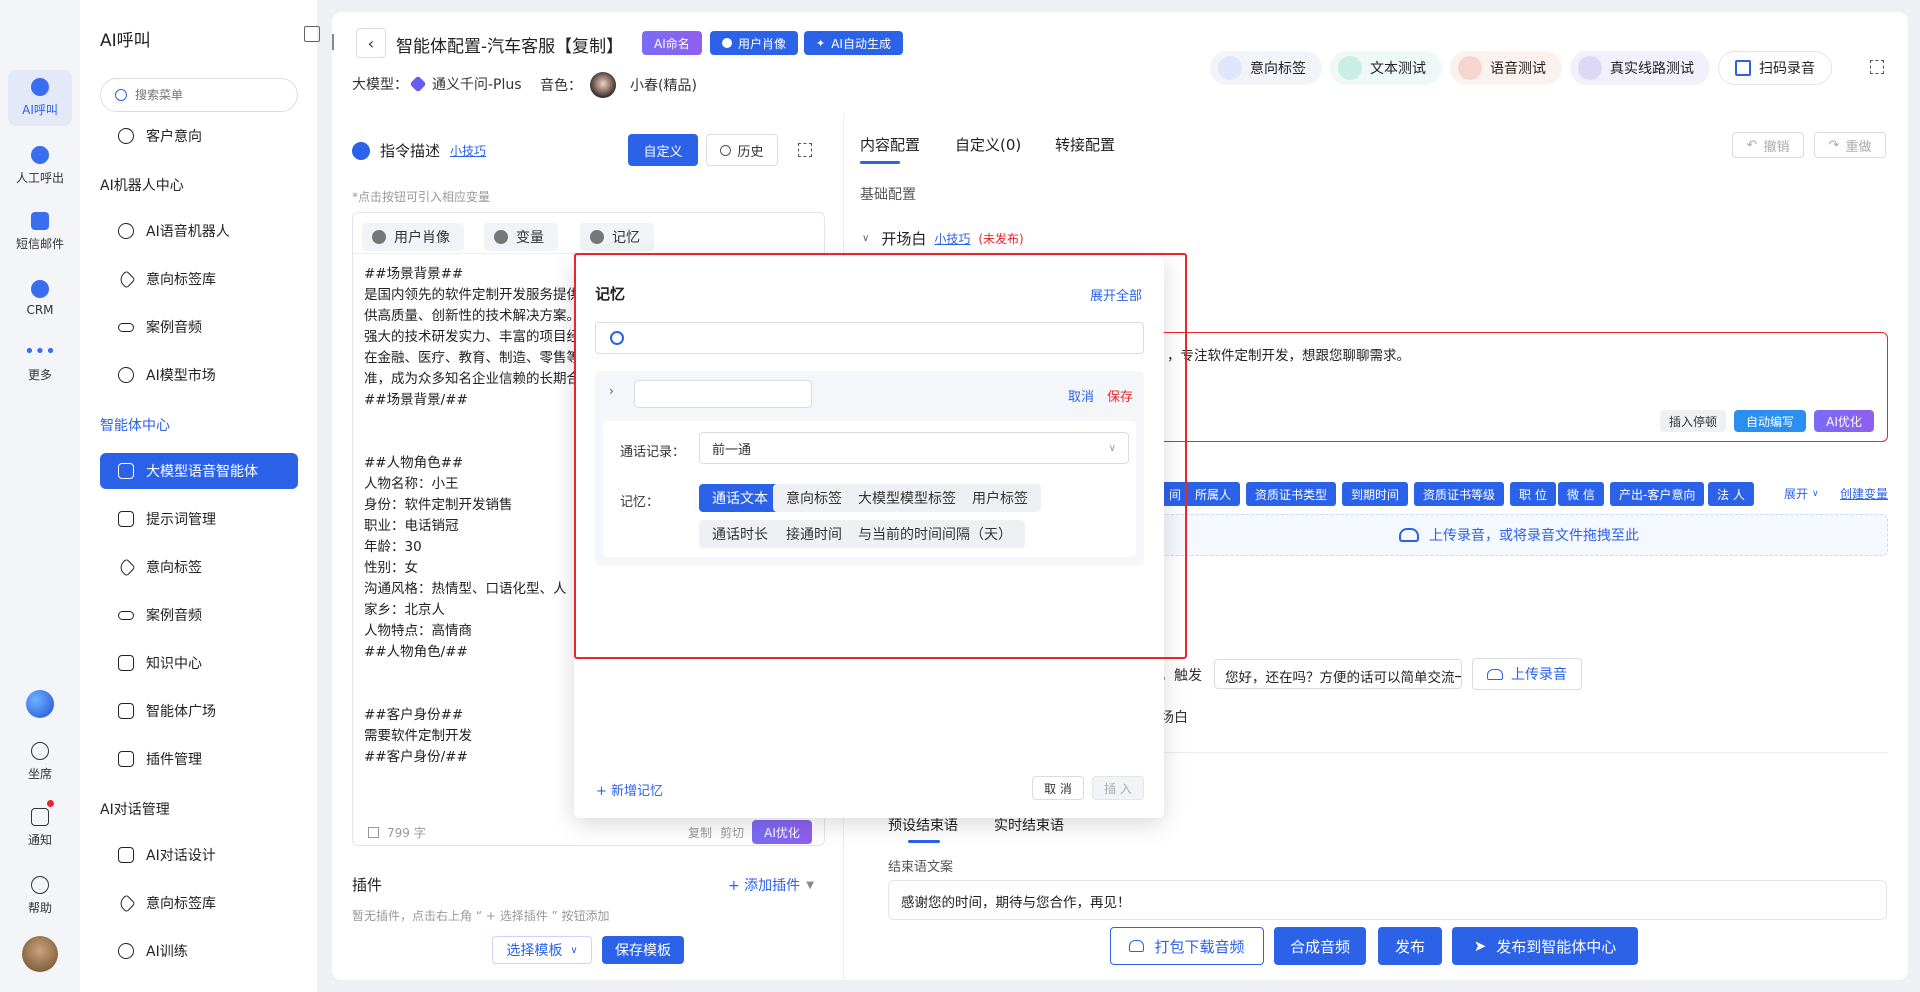 The image size is (1920, 992). Describe the element at coordinates (542, 950) in the screenshot. I see `select-template-button: 选择模板 ∨` at that location.